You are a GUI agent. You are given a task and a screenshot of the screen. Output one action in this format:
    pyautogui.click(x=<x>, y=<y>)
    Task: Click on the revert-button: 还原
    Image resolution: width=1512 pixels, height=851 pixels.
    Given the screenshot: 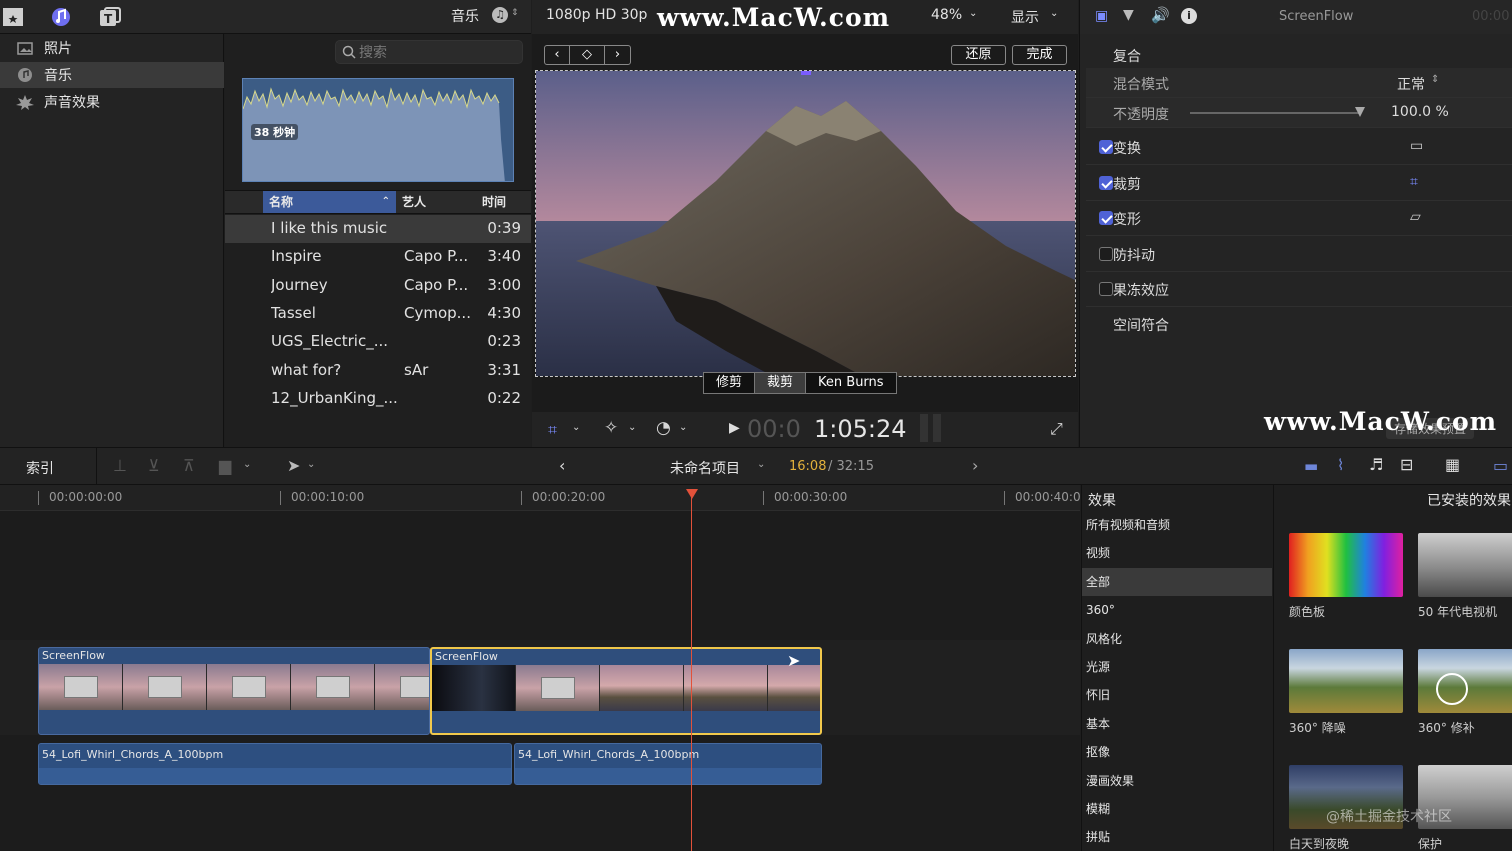 What is the action you would take?
    pyautogui.click(x=978, y=55)
    